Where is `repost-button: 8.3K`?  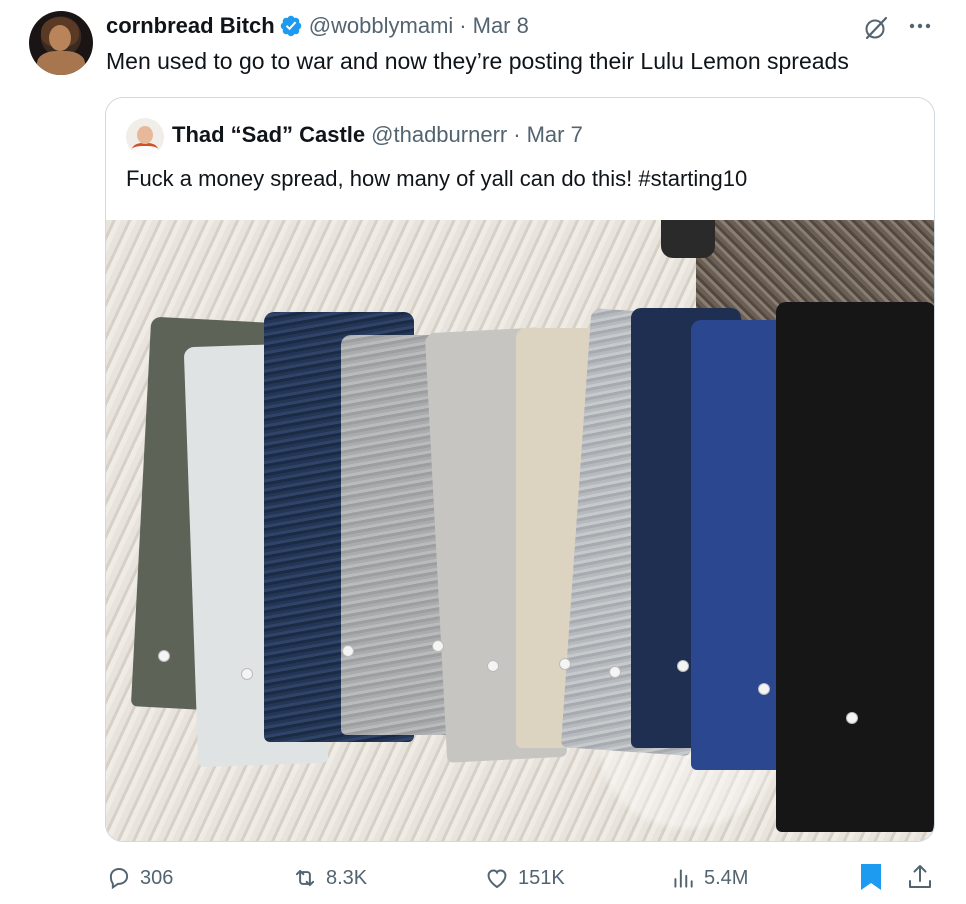
repost-button: 8.3K is located at coordinates (329, 878).